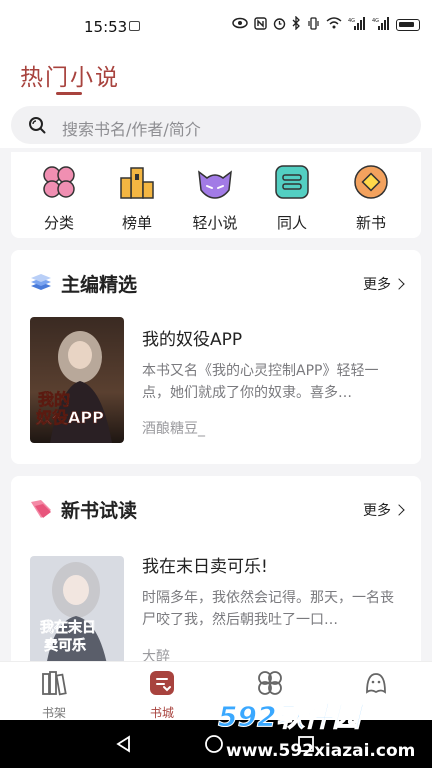 The height and width of the screenshot is (768, 432). I want to click on section-title: 新书试读, so click(99, 511).